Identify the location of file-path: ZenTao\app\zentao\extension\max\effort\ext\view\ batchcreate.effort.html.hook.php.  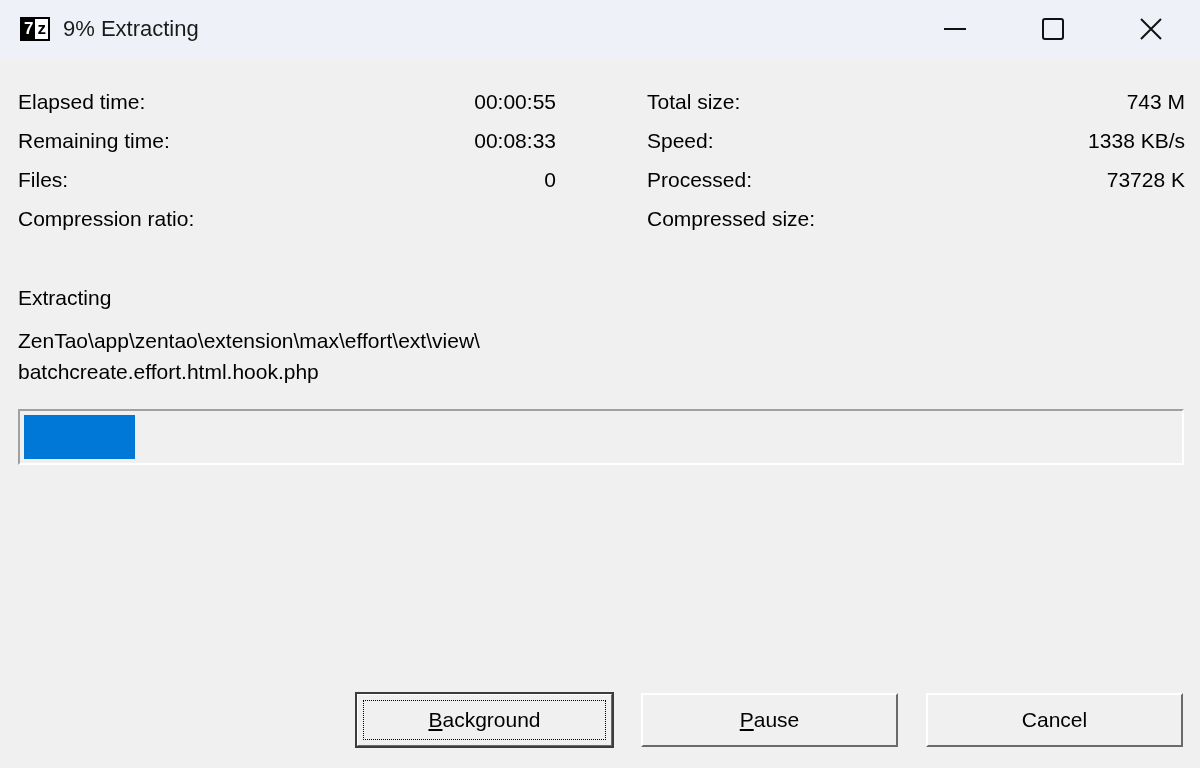
(249, 356).